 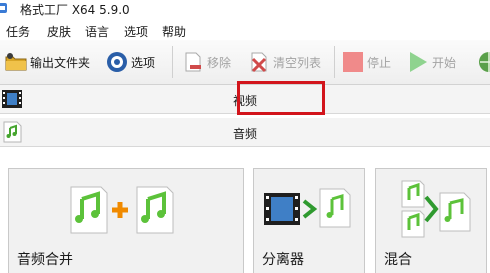 What do you see at coordinates (484, 62) in the screenshot?
I see `globe-icon` at bounding box center [484, 62].